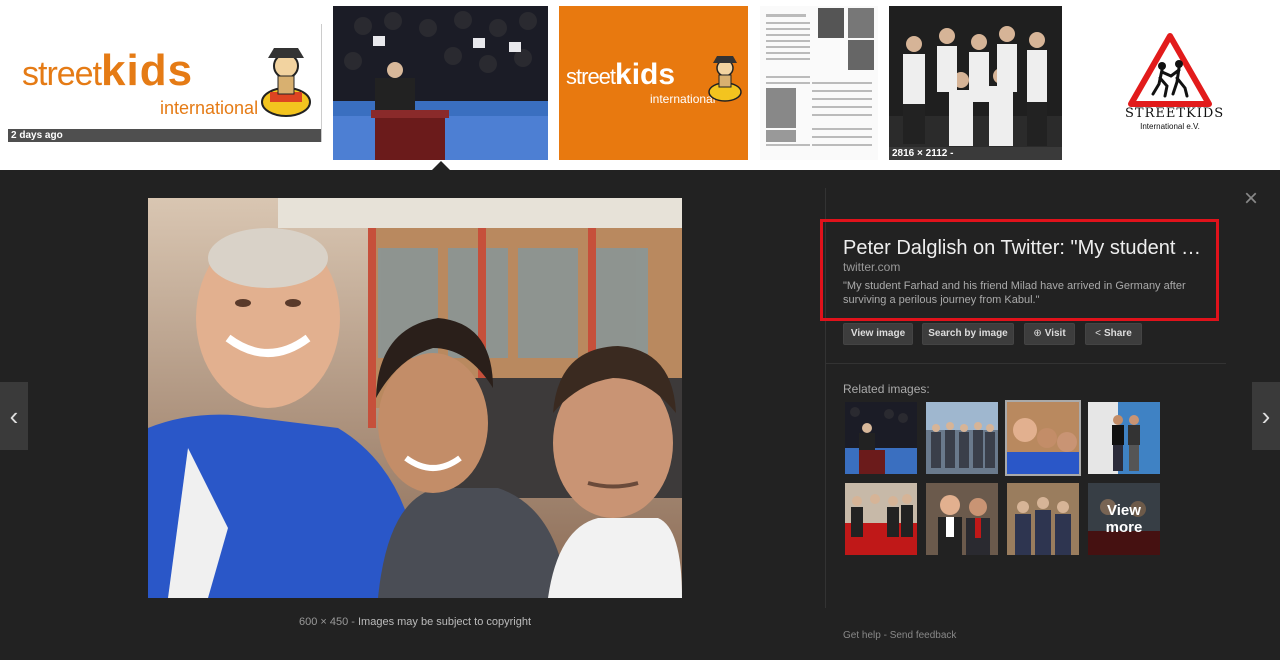 This screenshot has height=672, width=1280. I want to click on document-page-preview, so click(819, 83).